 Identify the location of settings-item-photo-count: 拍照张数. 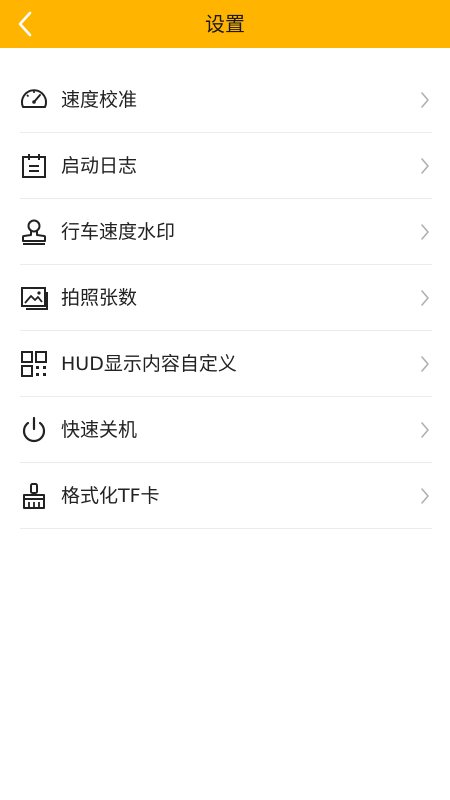
(225, 298).